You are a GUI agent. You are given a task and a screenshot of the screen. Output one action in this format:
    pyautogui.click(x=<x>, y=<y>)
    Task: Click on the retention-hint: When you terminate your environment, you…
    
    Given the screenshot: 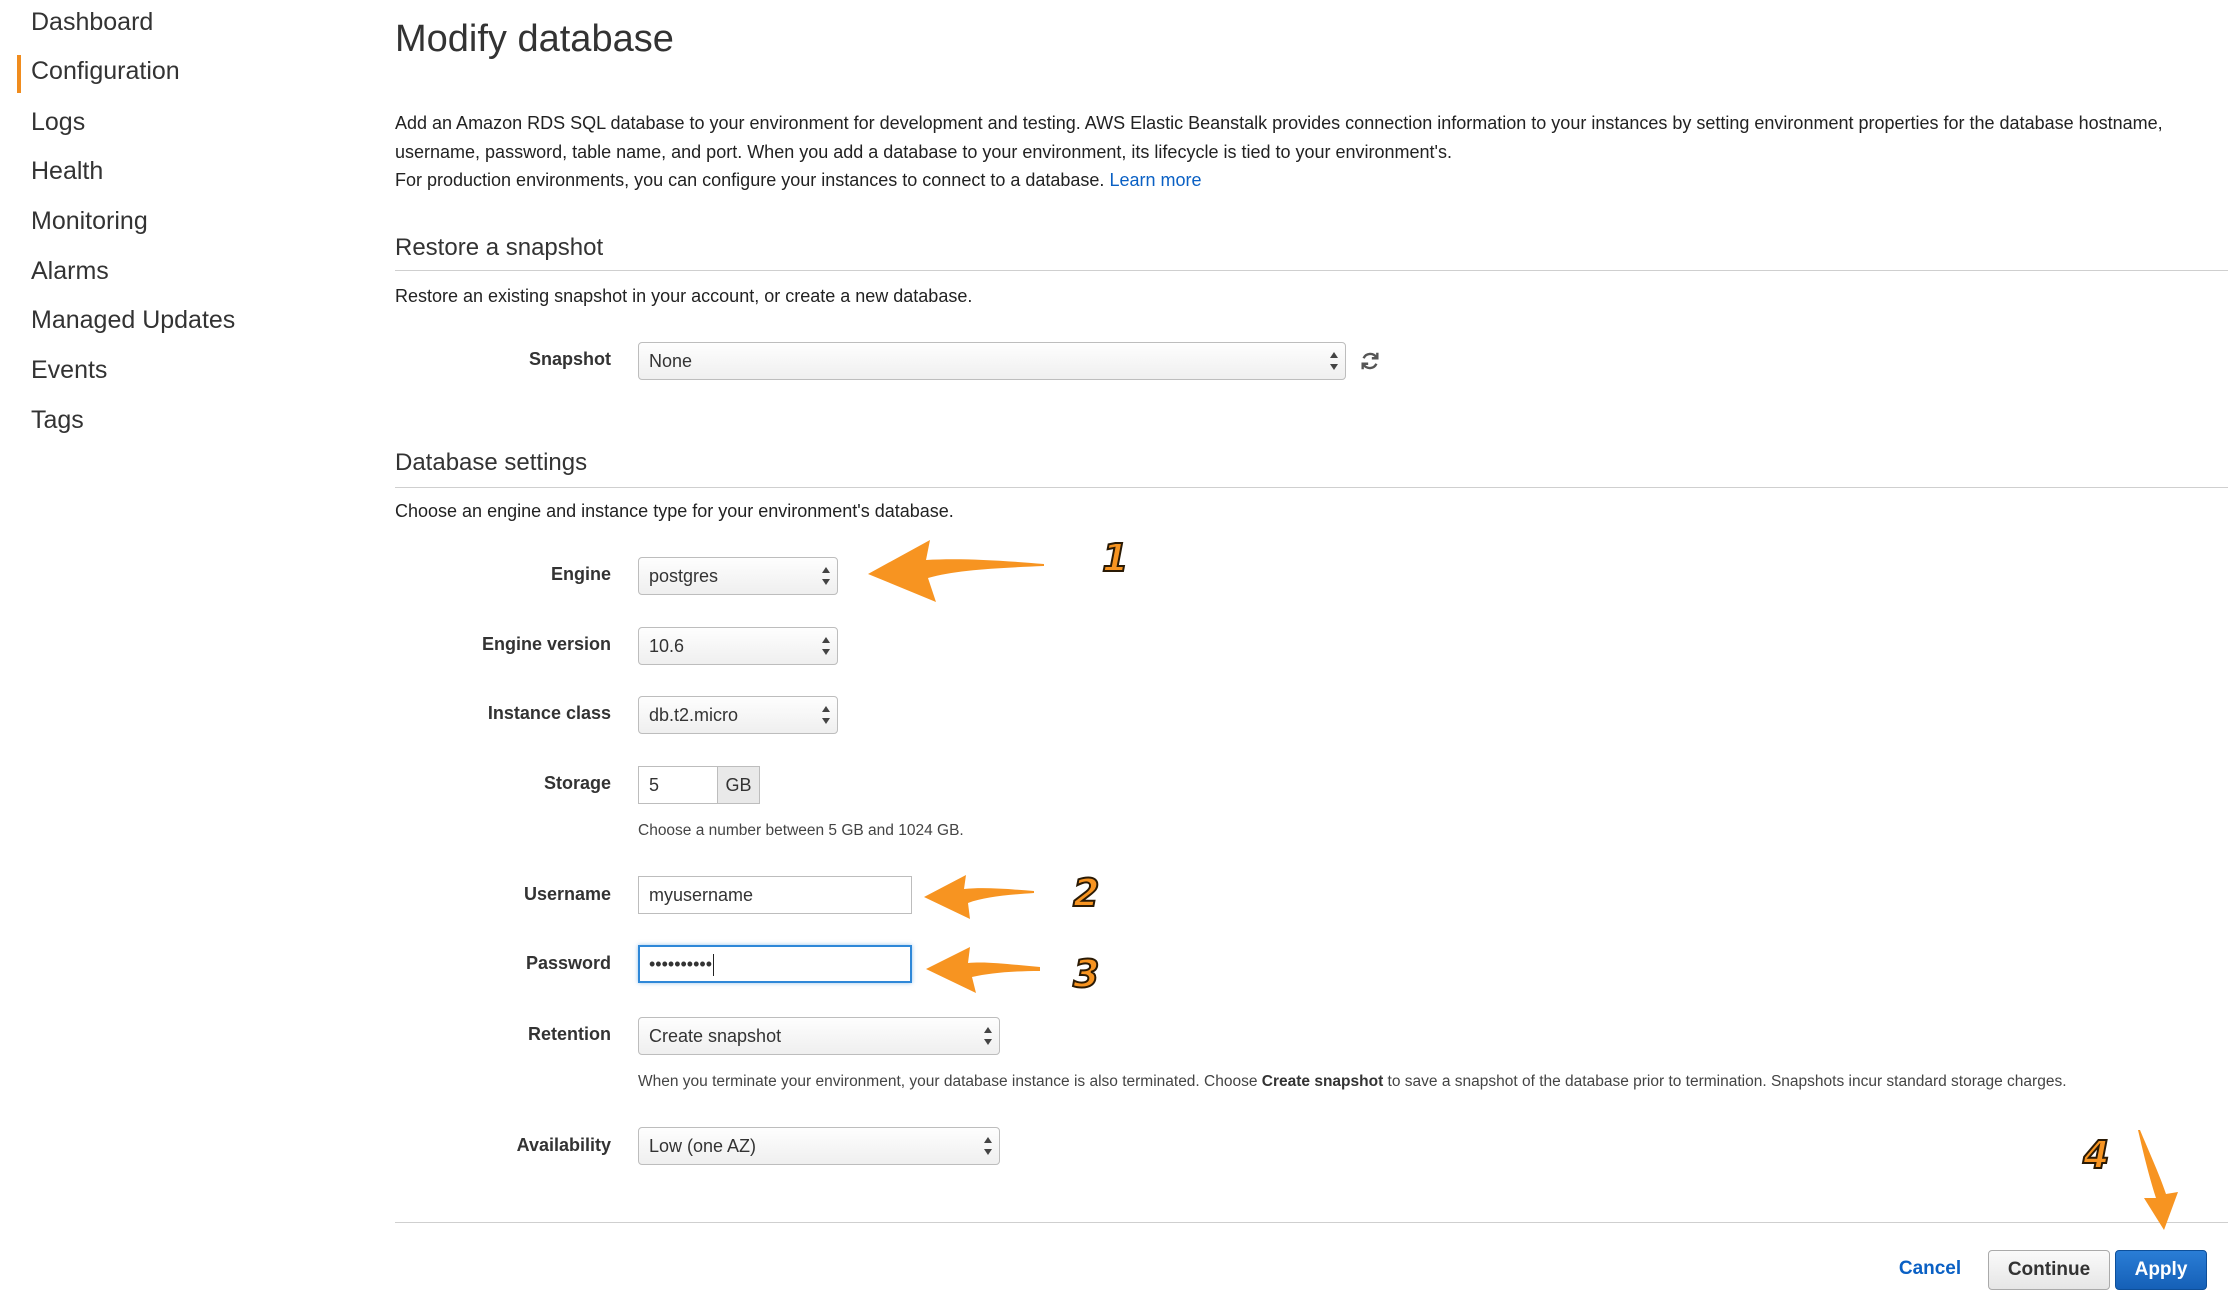 What is the action you would take?
    pyautogui.click(x=1352, y=1082)
    